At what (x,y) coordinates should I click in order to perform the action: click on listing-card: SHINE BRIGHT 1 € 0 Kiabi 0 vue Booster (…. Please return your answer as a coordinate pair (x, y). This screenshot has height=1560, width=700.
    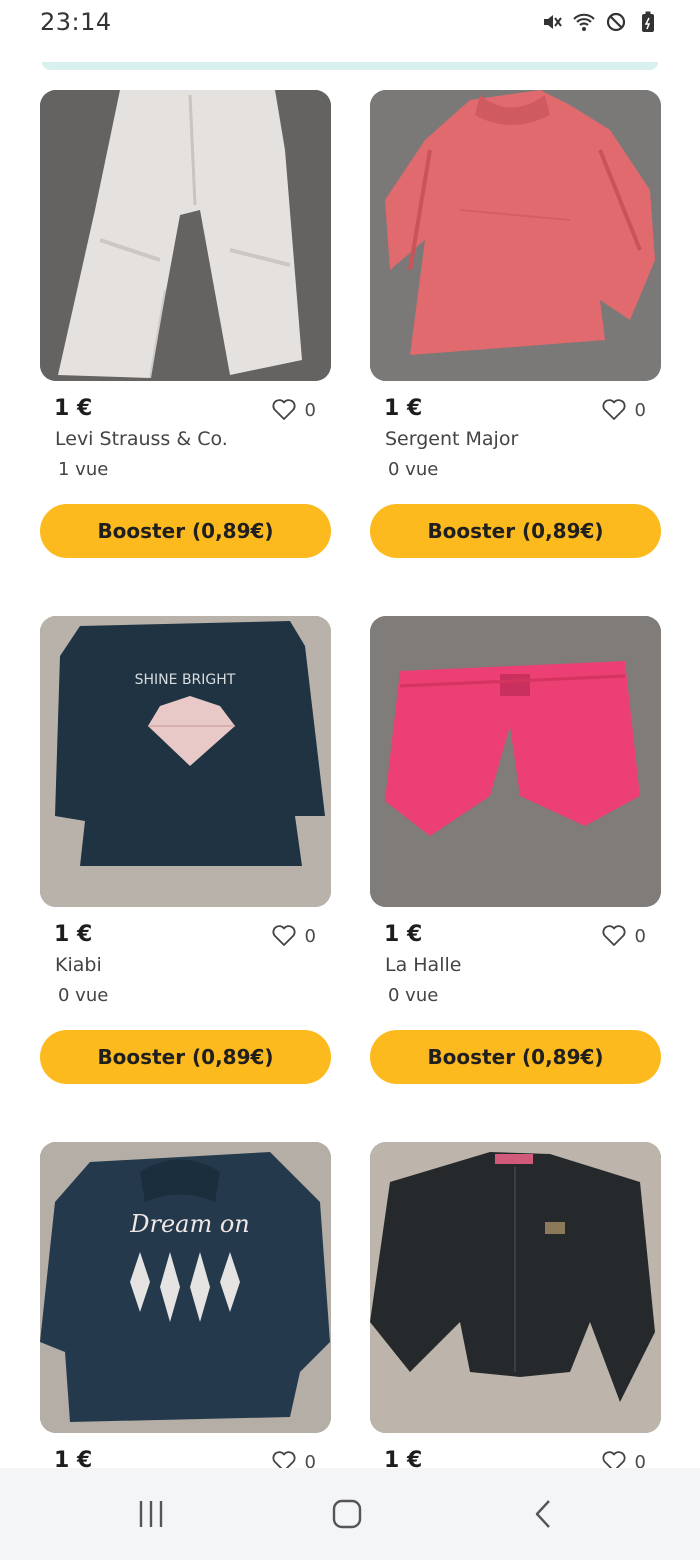
    Looking at the image, I should click on (185, 850).